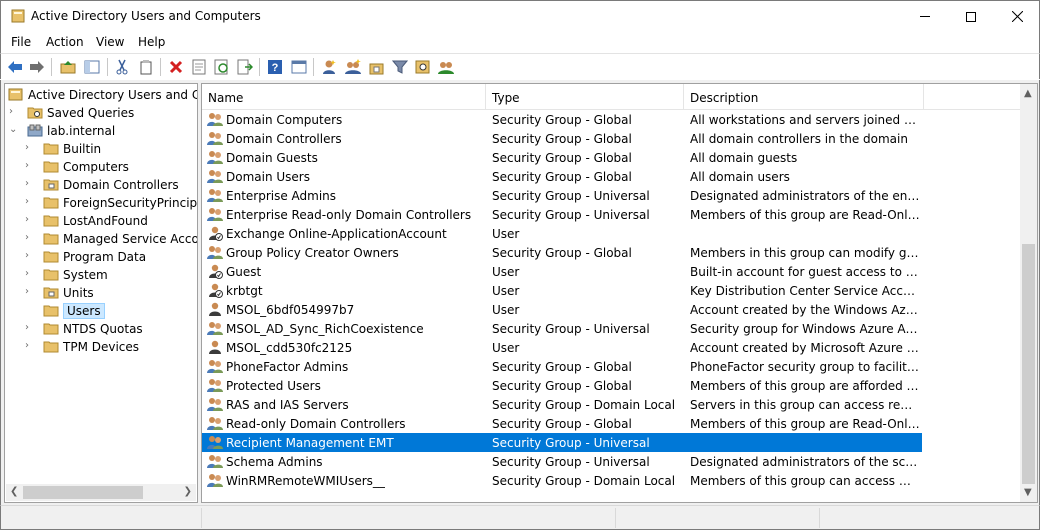  What do you see at coordinates (37, 66) in the screenshot?
I see `forward-button` at bounding box center [37, 66].